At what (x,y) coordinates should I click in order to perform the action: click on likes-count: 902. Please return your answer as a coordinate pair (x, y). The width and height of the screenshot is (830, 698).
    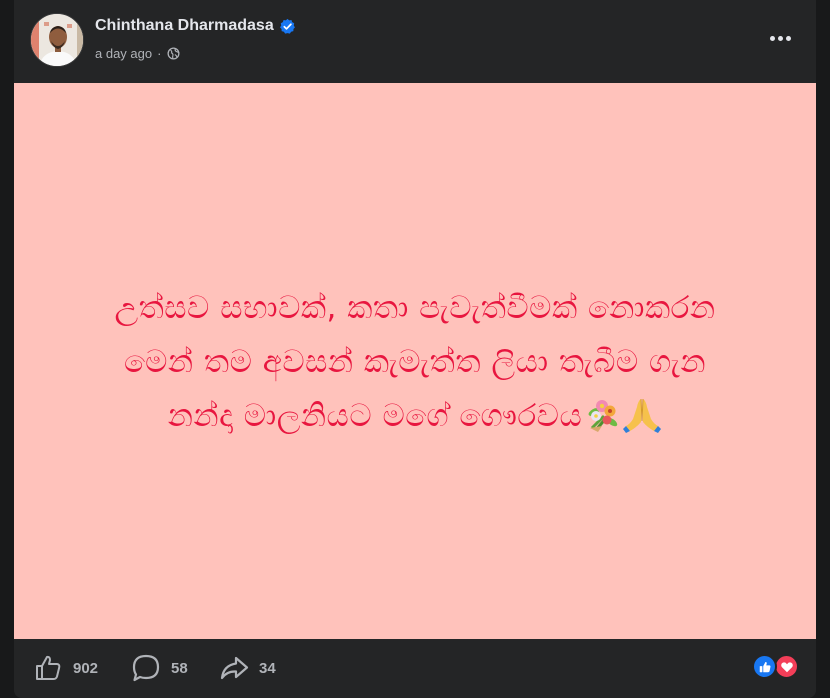
    Looking at the image, I should click on (86, 668).